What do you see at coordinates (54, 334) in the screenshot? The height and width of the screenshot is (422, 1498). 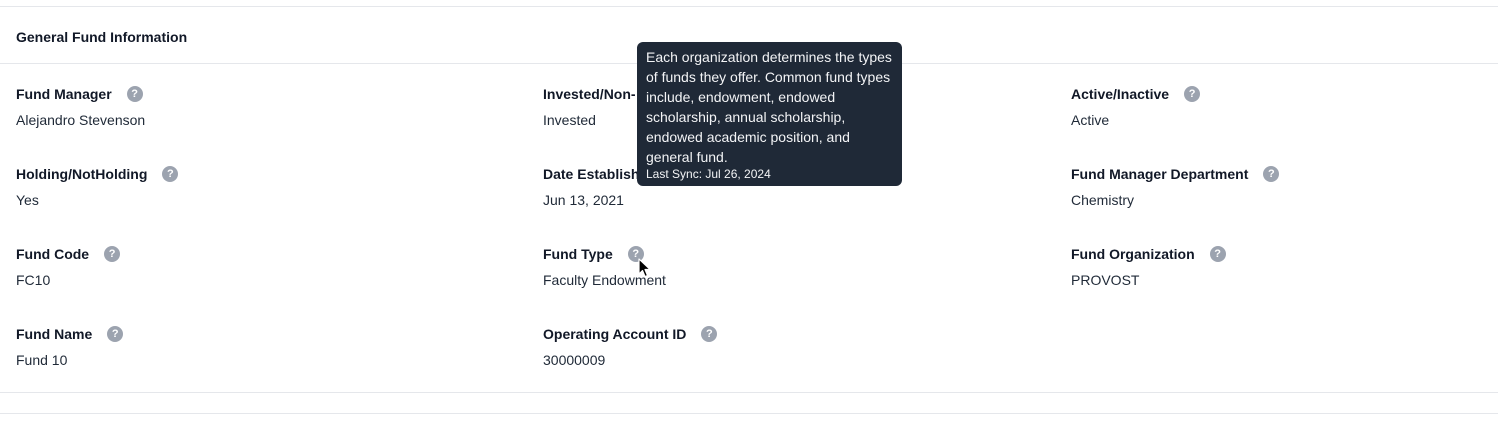 I see `field-label: Fund Name` at bounding box center [54, 334].